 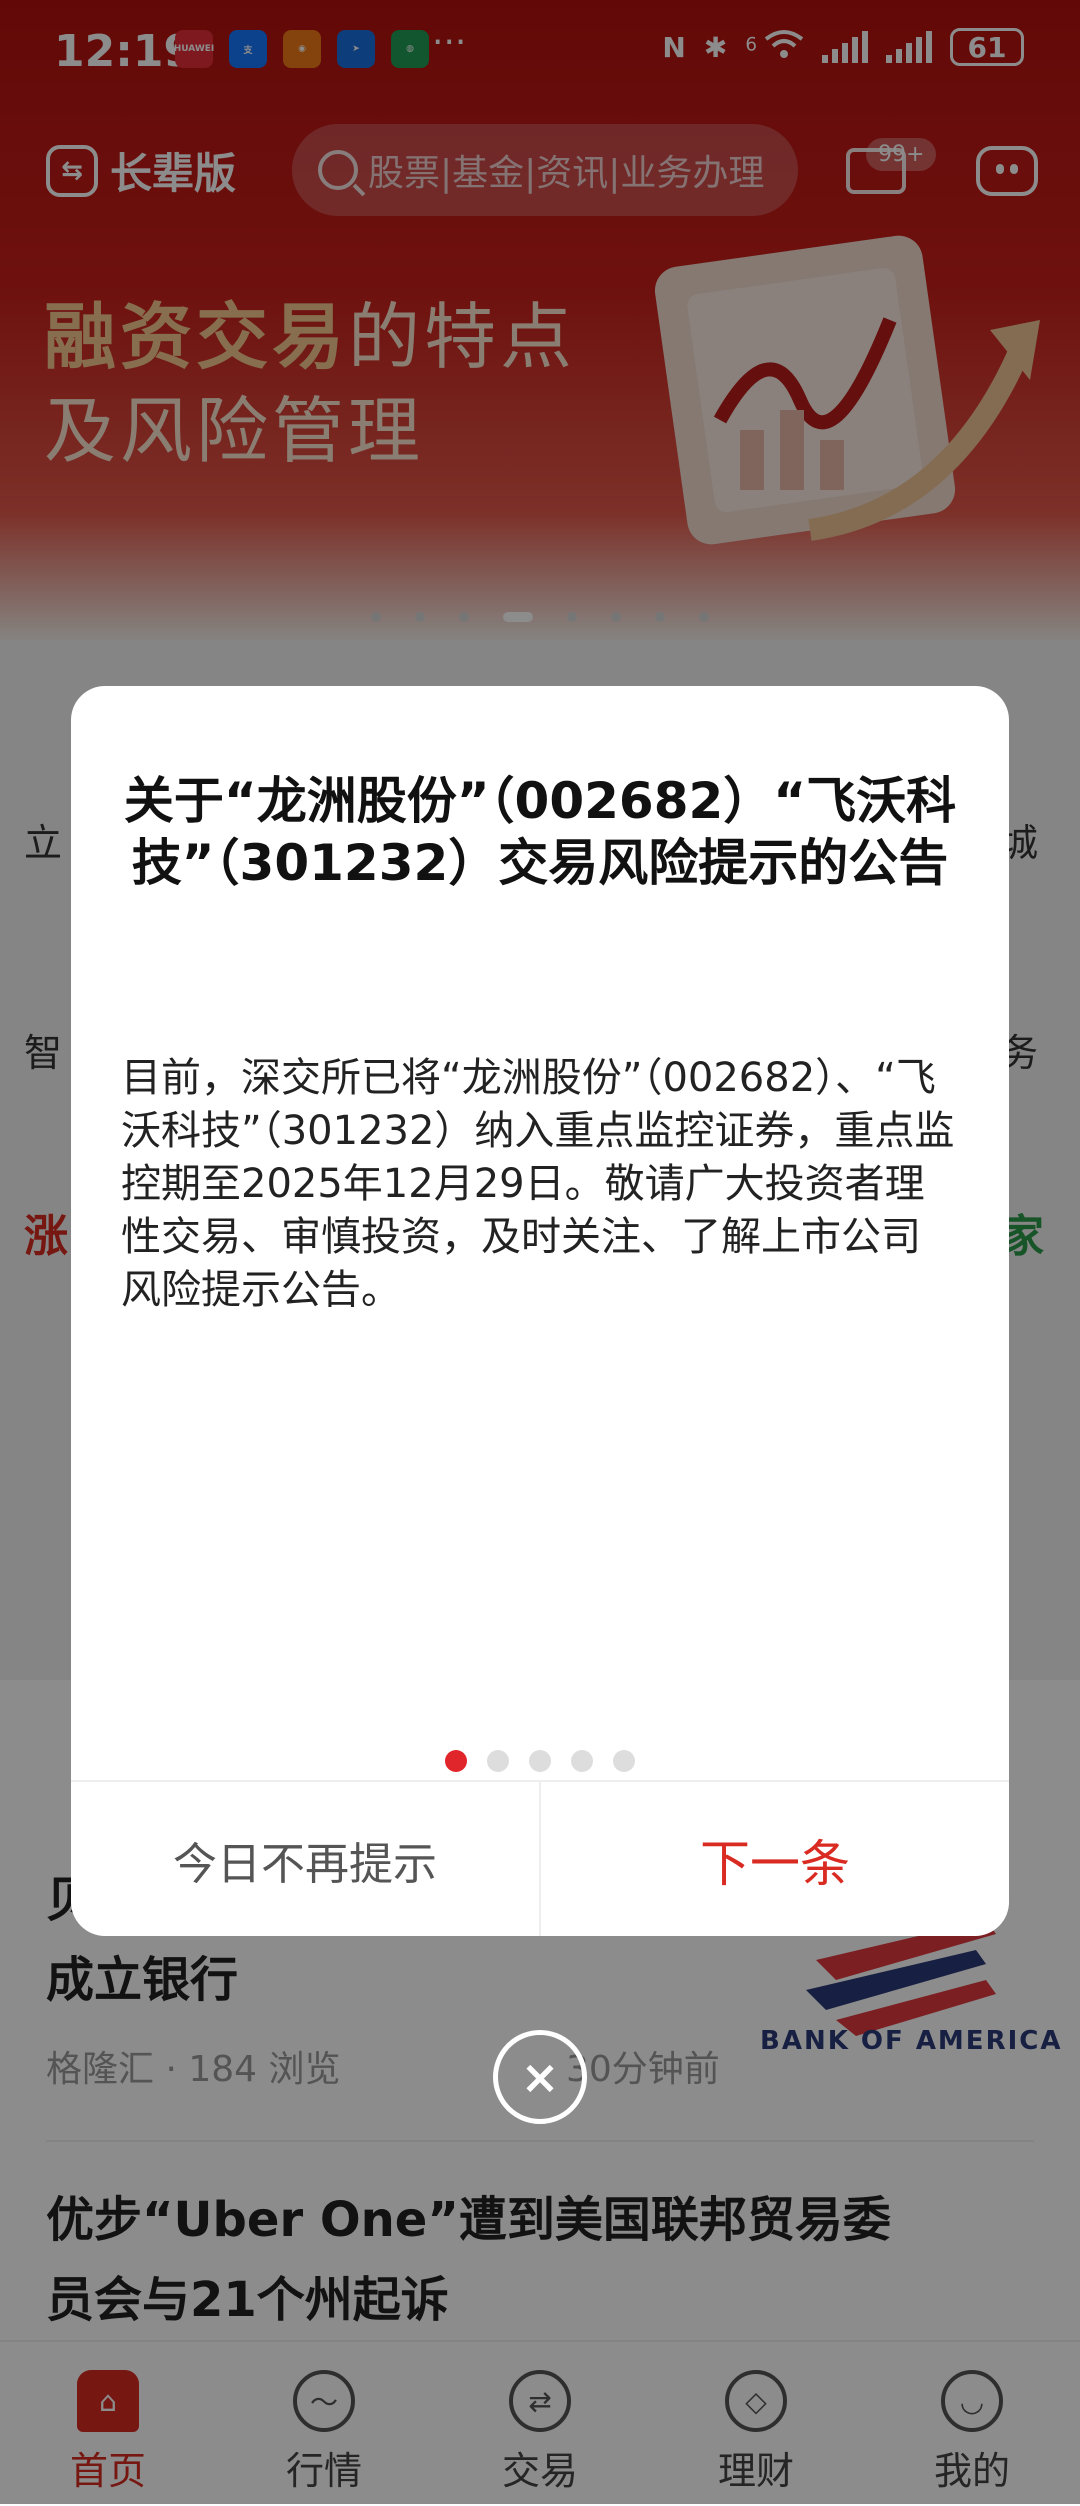 I want to click on next-notice-button: 下一条, so click(x=775, y=1859).